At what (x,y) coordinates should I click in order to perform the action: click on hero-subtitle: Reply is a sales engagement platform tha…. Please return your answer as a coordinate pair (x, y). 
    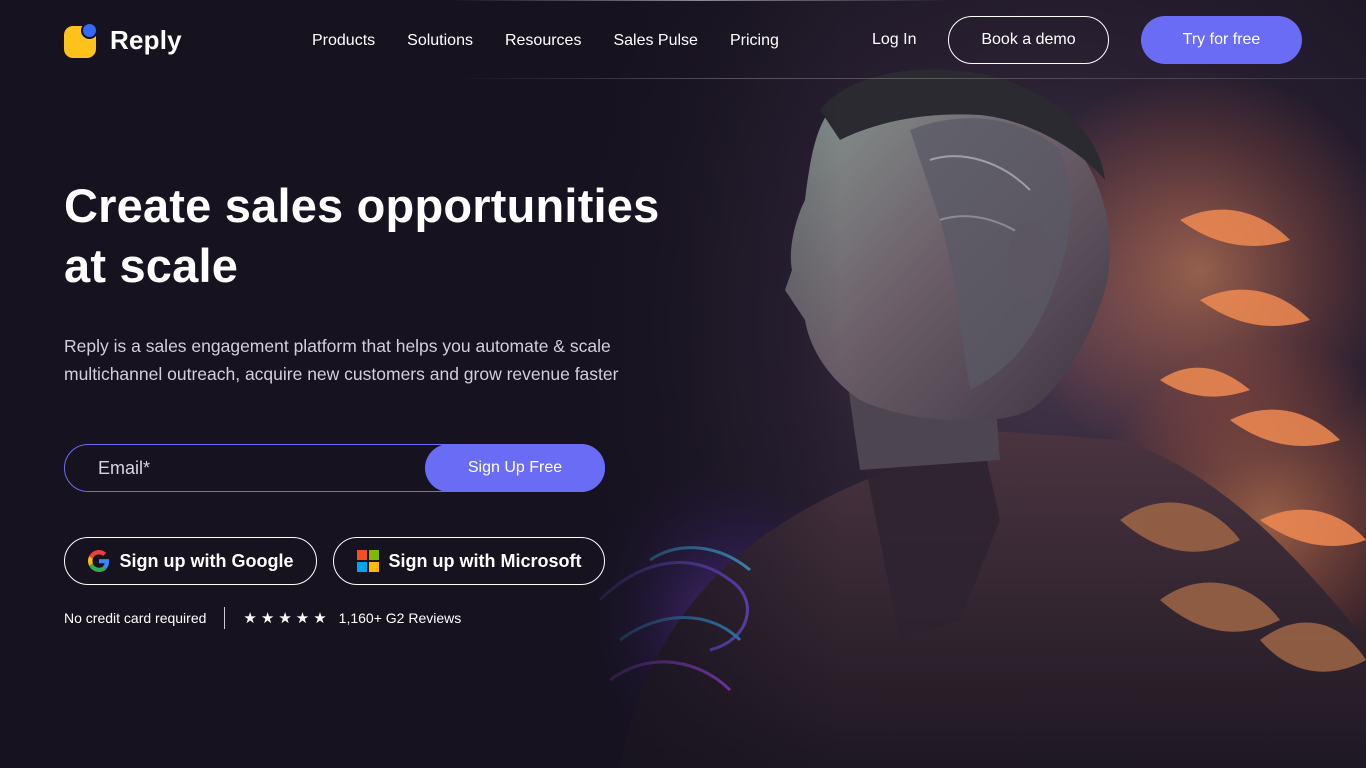
    Looking at the image, I should click on (341, 360).